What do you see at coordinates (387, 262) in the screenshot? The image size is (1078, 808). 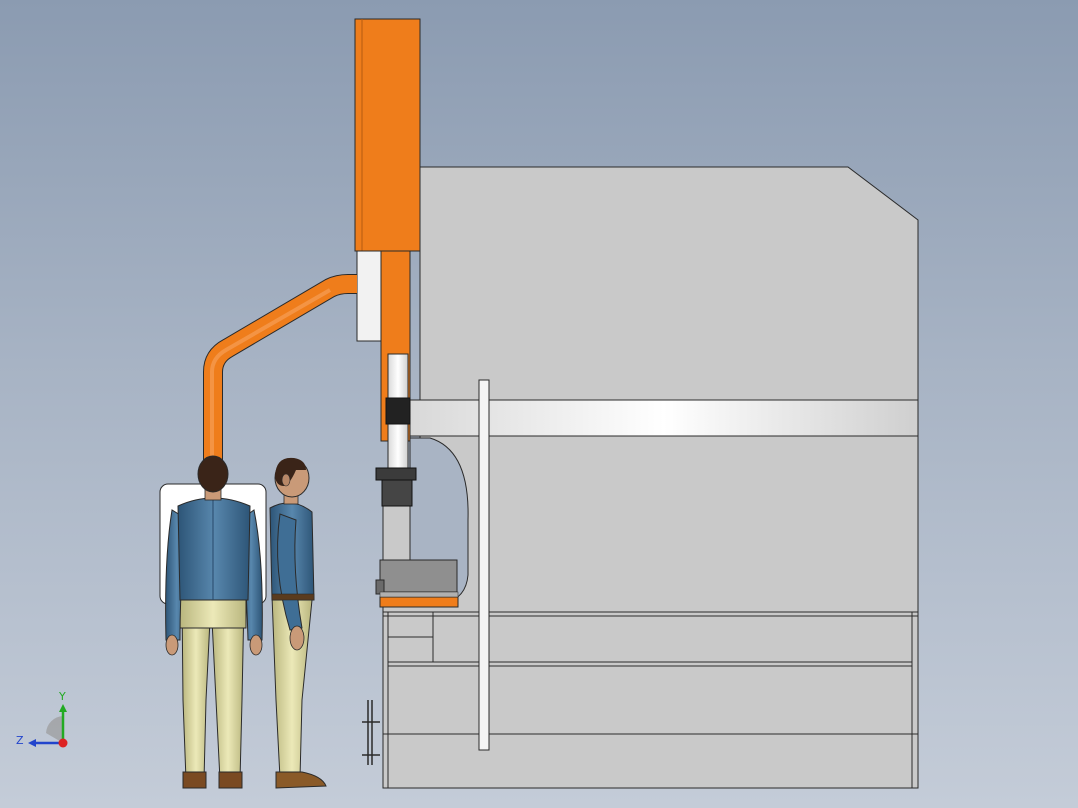 I see `control-column` at bounding box center [387, 262].